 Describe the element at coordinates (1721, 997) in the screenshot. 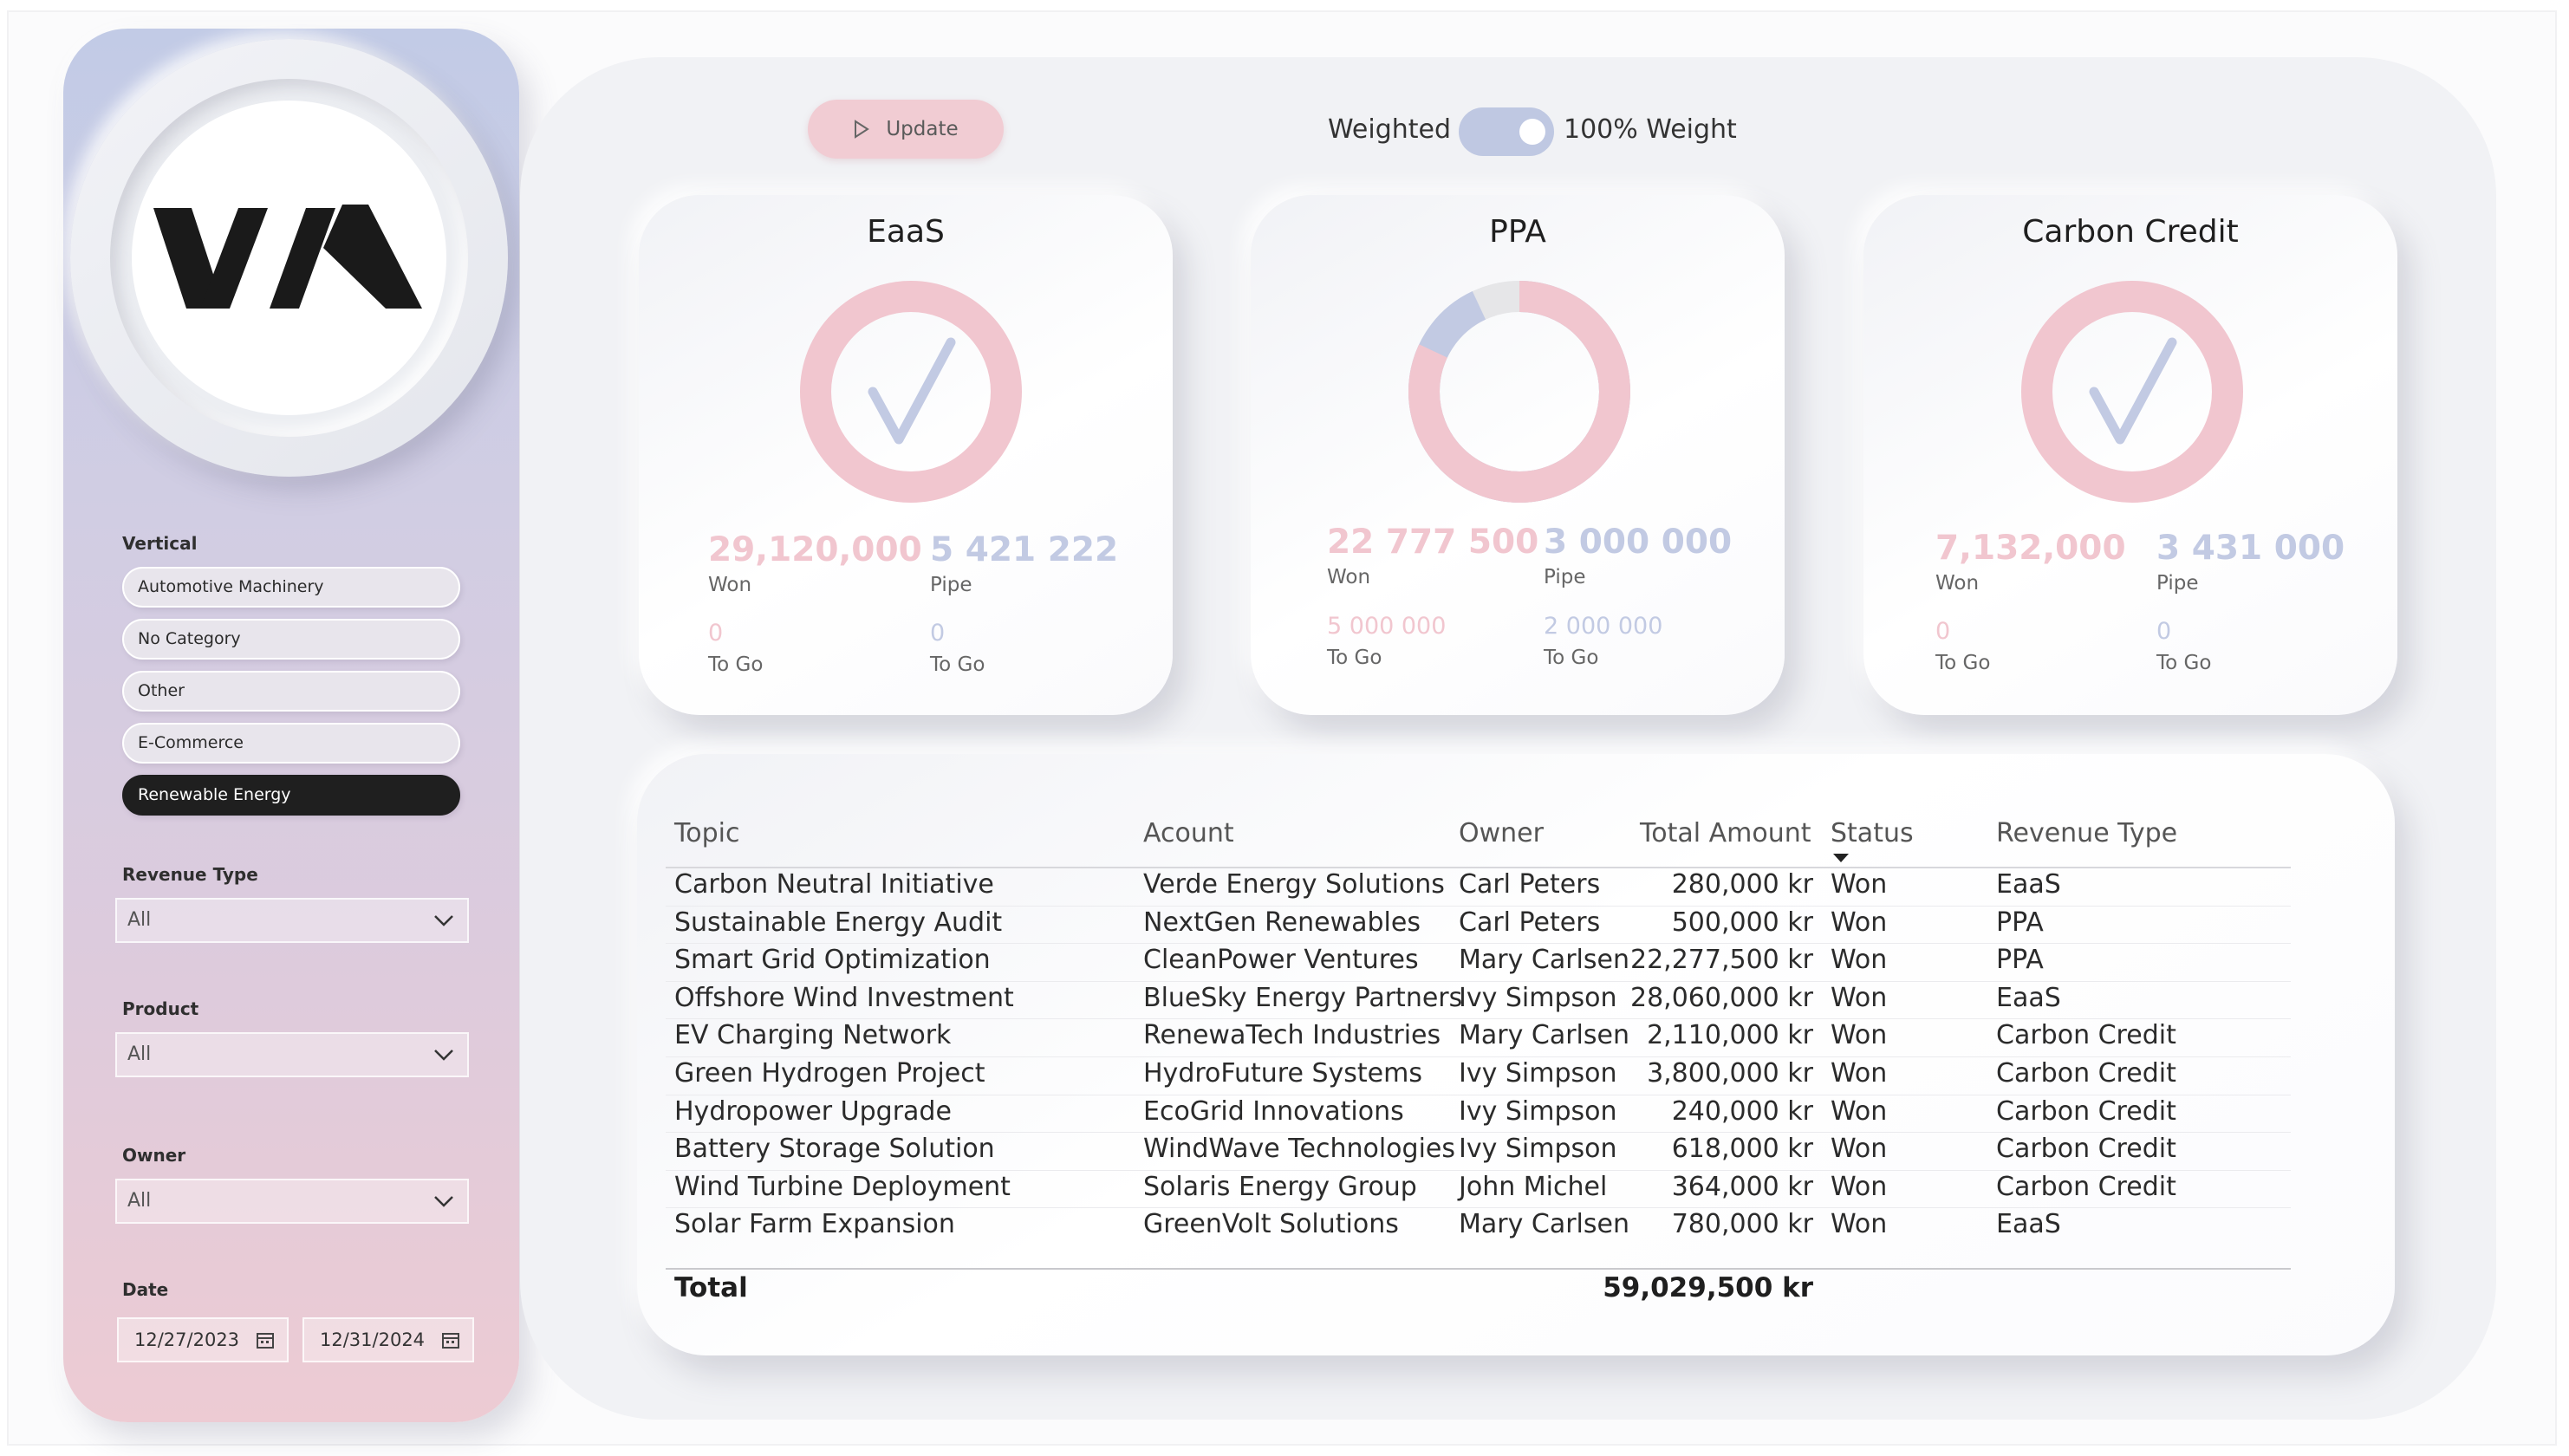

I see `cell-total-amount: 28,060,000 kr` at that location.